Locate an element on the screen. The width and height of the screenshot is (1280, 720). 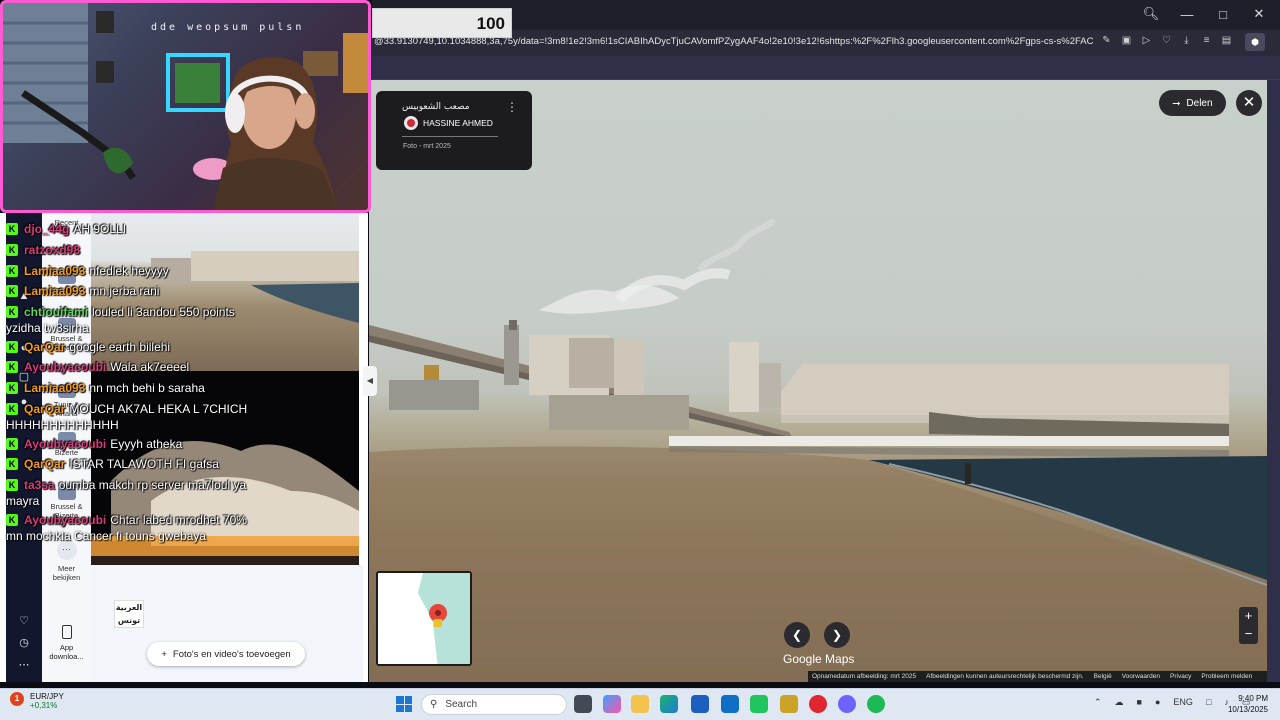
heart-icon: ♡ is located at coordinates (1166, 41).